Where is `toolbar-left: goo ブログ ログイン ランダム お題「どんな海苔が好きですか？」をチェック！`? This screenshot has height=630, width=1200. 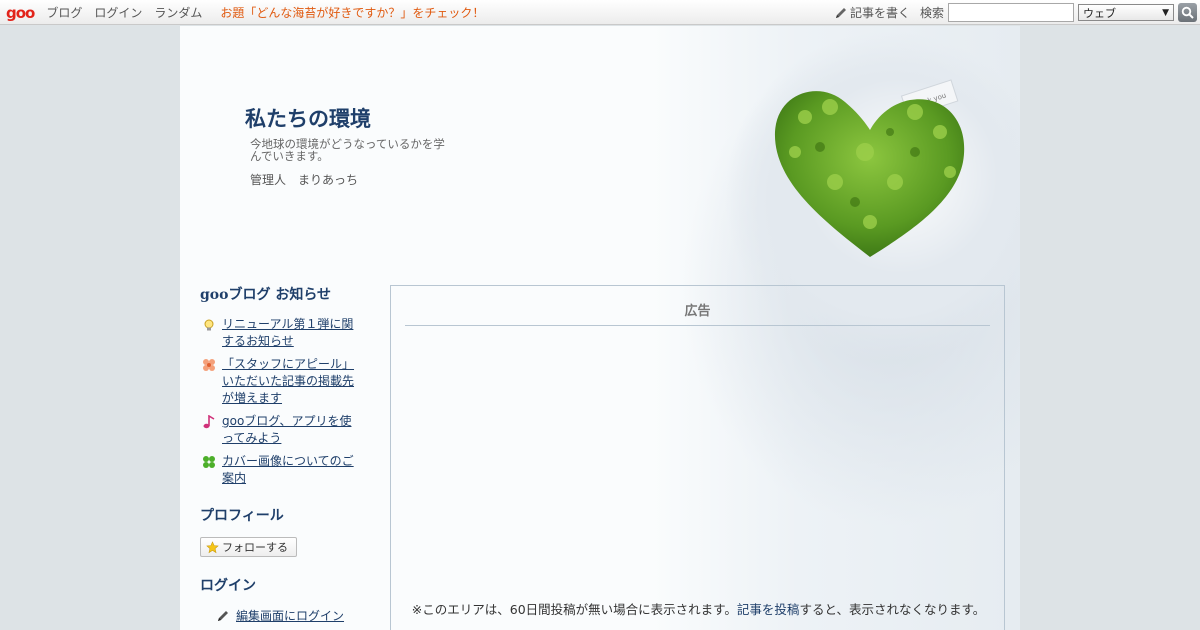
toolbar-left: goo ブログ ログイン ランダム お題「どんな海苔が好きですか？」をチェック！ is located at coordinates (245, 12).